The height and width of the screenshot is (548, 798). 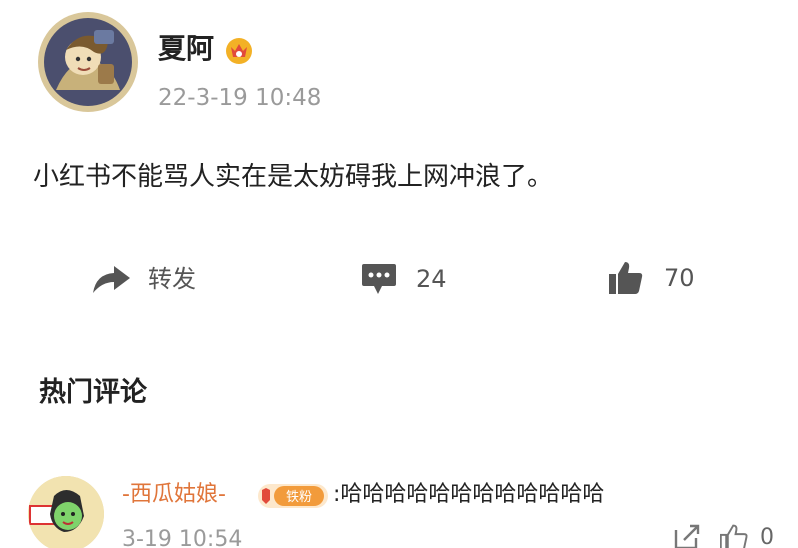 I want to click on comment-actions: 0, so click(x=723, y=535).